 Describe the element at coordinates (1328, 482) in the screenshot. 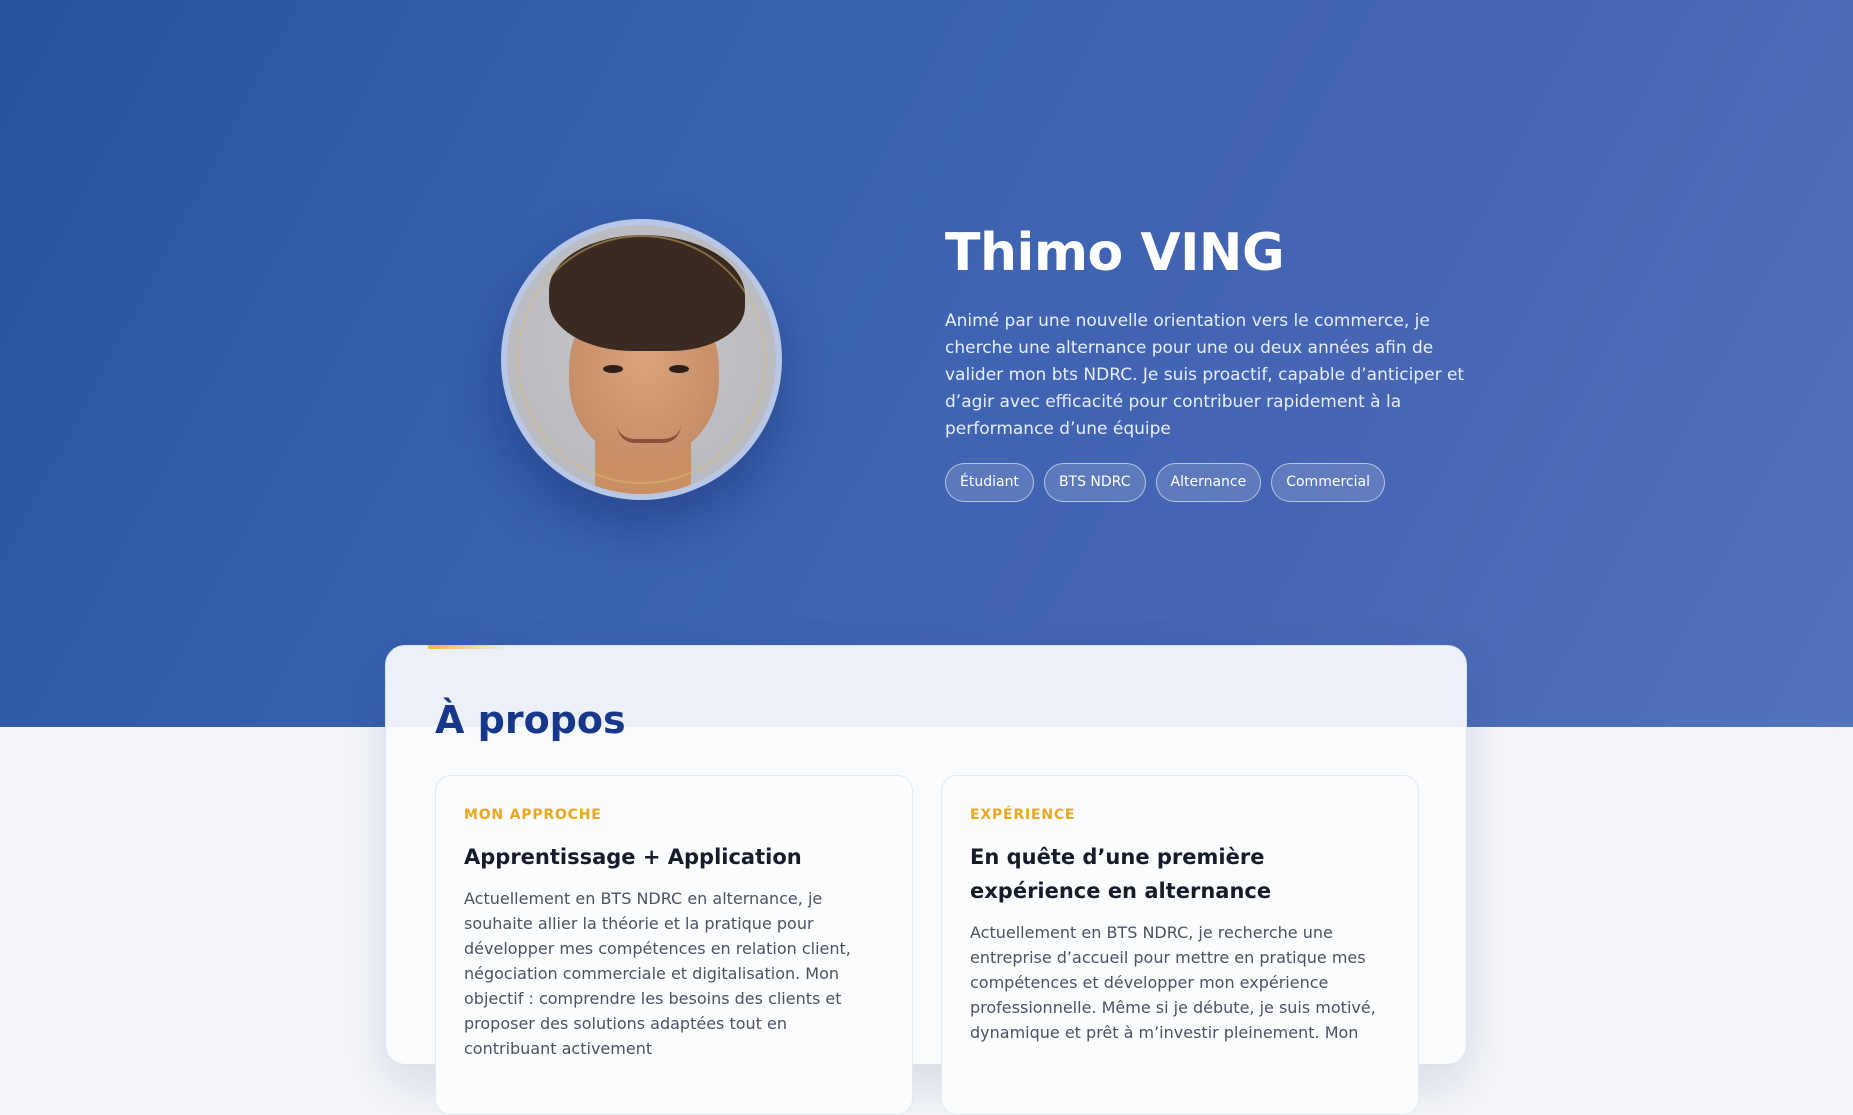

I see `tag-commercial: Commercial` at that location.